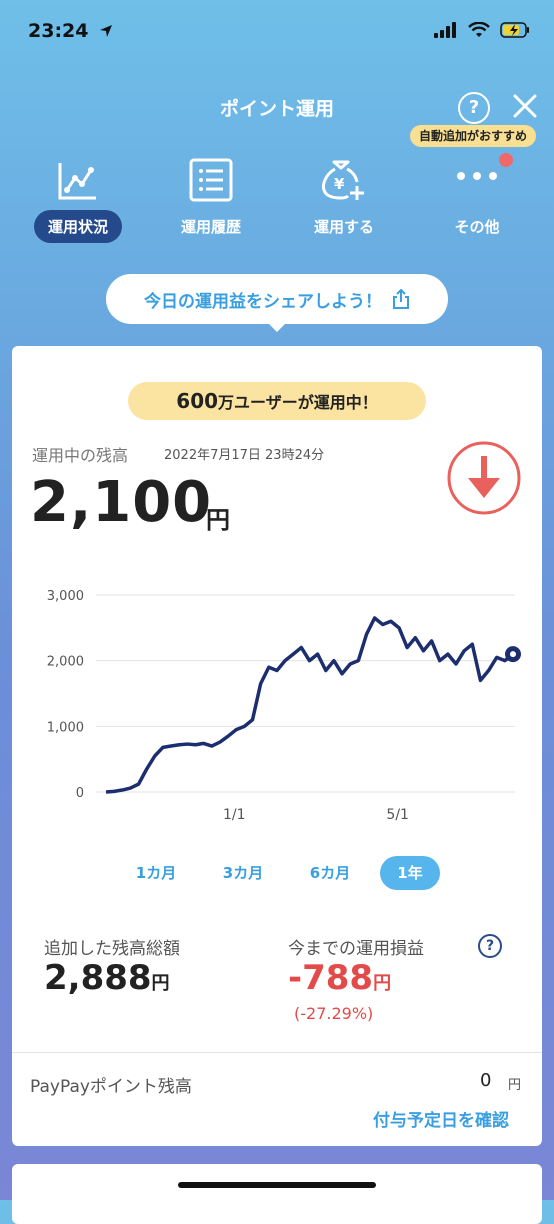 This screenshot has height=1224, width=554. I want to click on paypay-points-unit: 円, so click(515, 1085).